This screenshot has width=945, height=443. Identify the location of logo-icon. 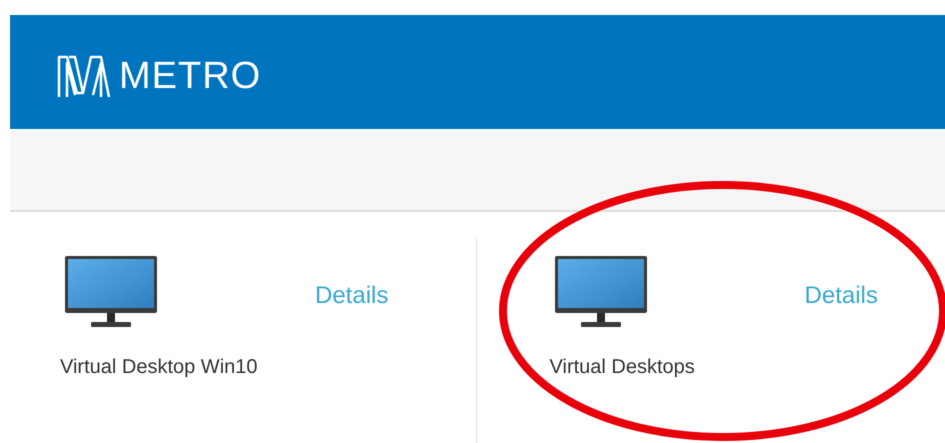
(84, 76).